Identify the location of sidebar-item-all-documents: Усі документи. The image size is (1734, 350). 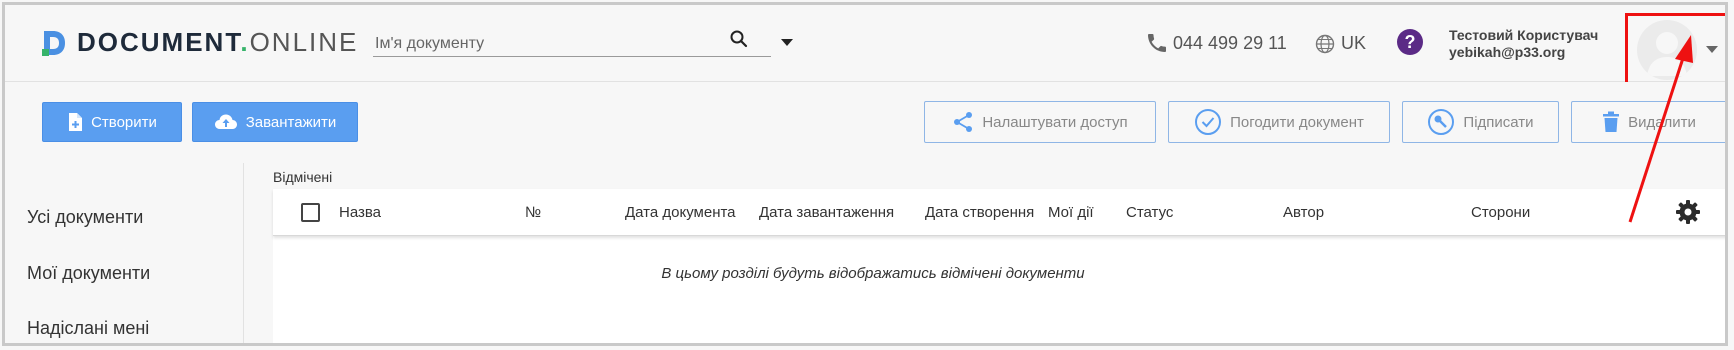
(85, 217).